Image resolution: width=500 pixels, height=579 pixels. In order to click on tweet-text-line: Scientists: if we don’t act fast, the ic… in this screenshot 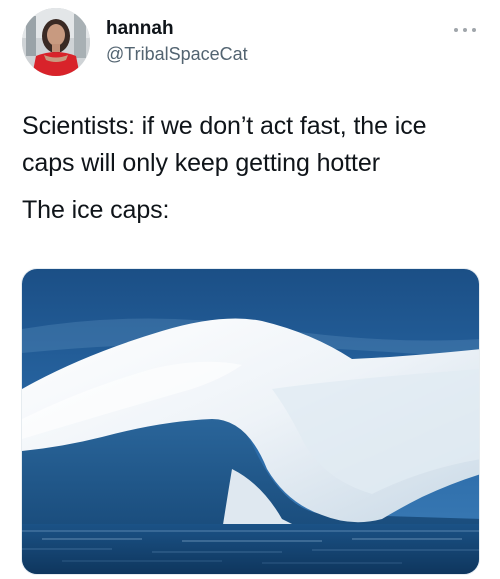, I will do `click(224, 144)`.